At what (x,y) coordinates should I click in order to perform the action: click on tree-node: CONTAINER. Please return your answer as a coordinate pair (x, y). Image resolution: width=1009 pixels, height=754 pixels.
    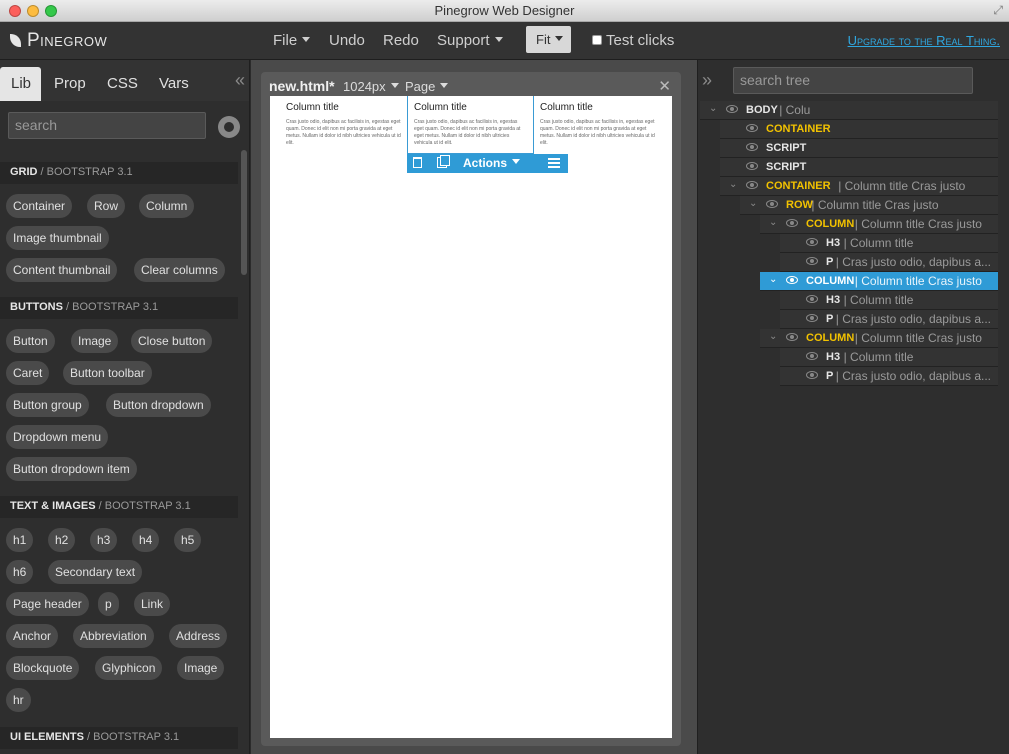
    Looking at the image, I should click on (859, 129).